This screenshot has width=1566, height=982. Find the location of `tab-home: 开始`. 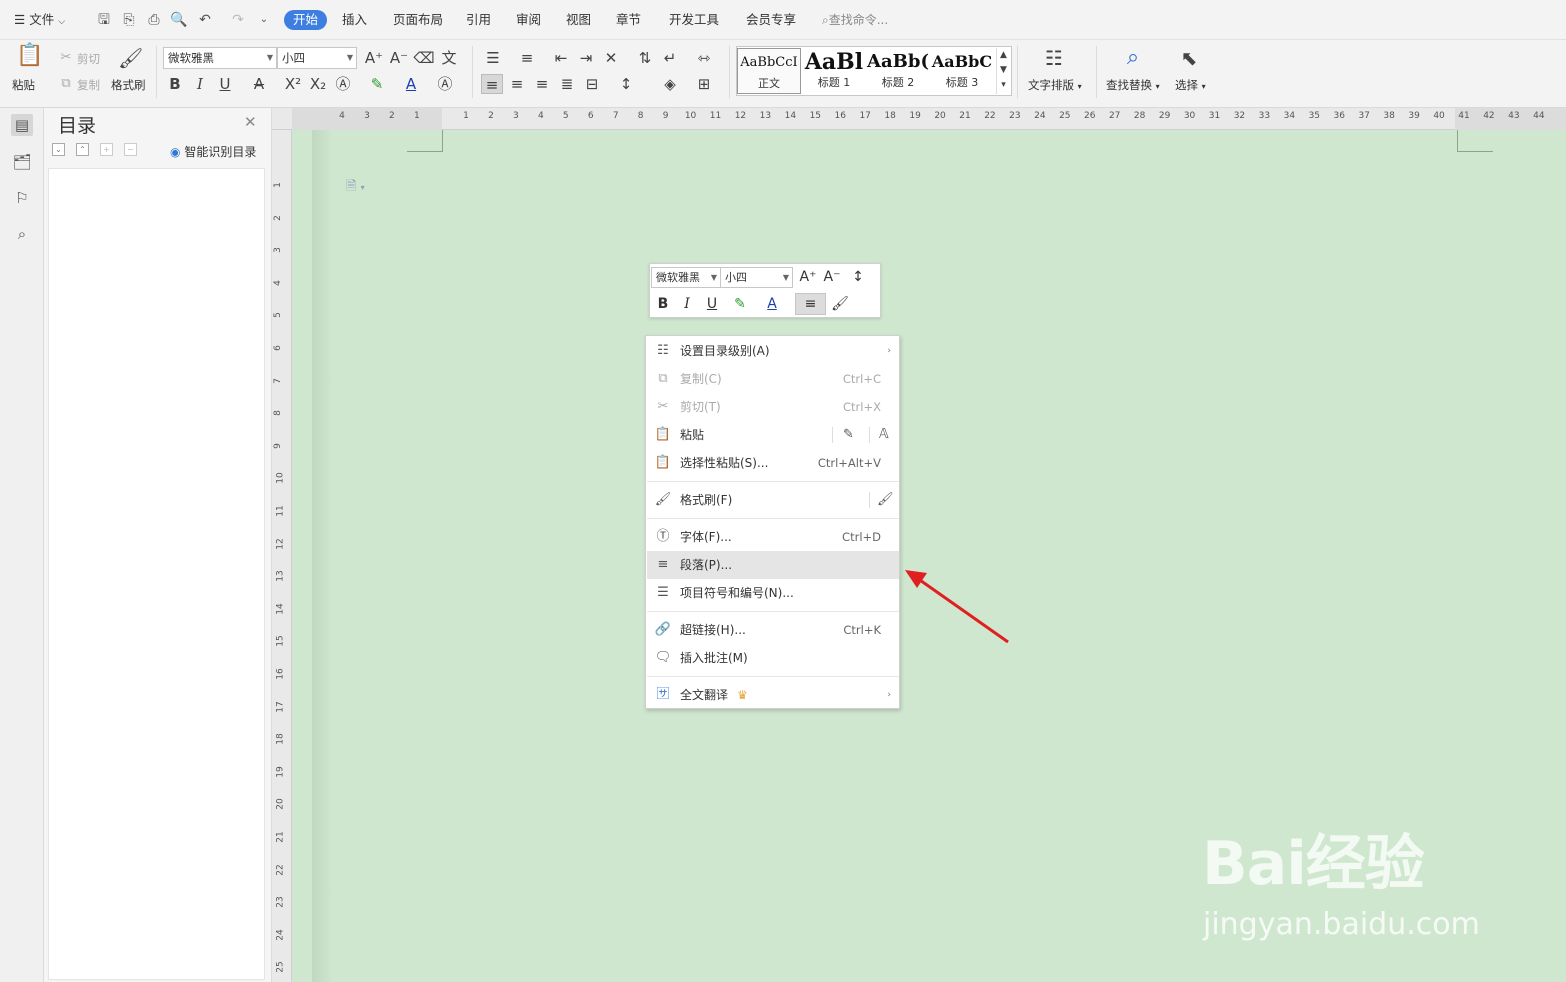

tab-home: 开始 is located at coordinates (306, 20).